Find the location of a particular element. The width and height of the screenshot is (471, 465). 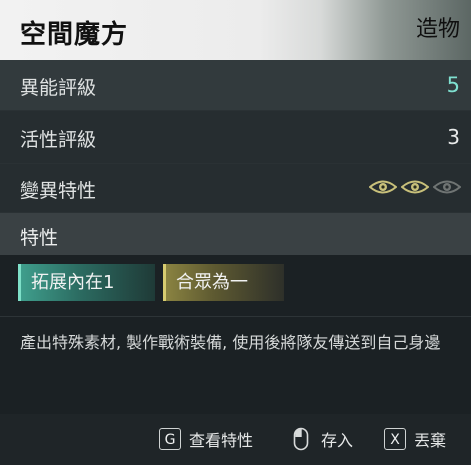

stat-label: 變異特性 is located at coordinates (58, 191).